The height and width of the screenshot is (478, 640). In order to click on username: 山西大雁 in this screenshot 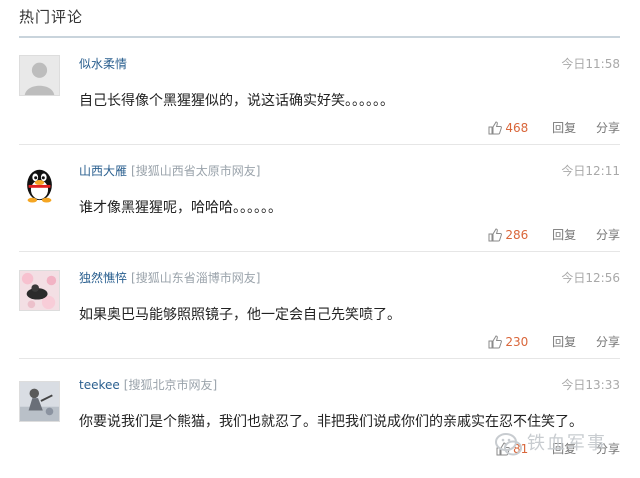, I will do `click(103, 171)`.